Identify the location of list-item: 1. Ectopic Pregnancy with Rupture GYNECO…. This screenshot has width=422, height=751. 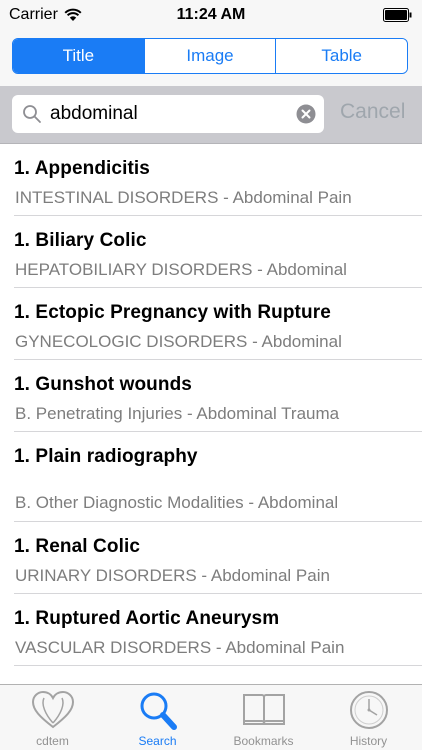
(211, 324).